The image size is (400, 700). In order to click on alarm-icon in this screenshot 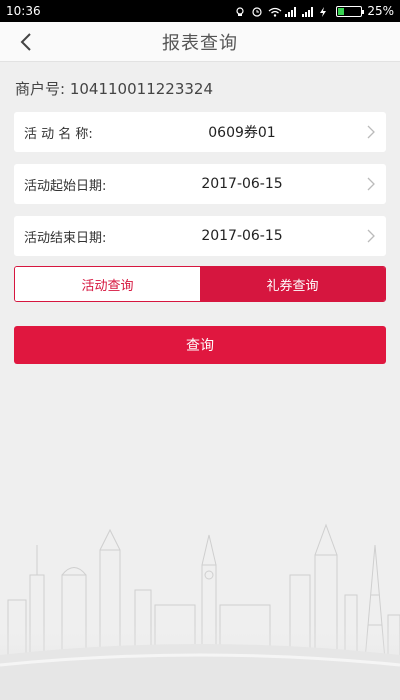, I will do `click(257, 11)`.